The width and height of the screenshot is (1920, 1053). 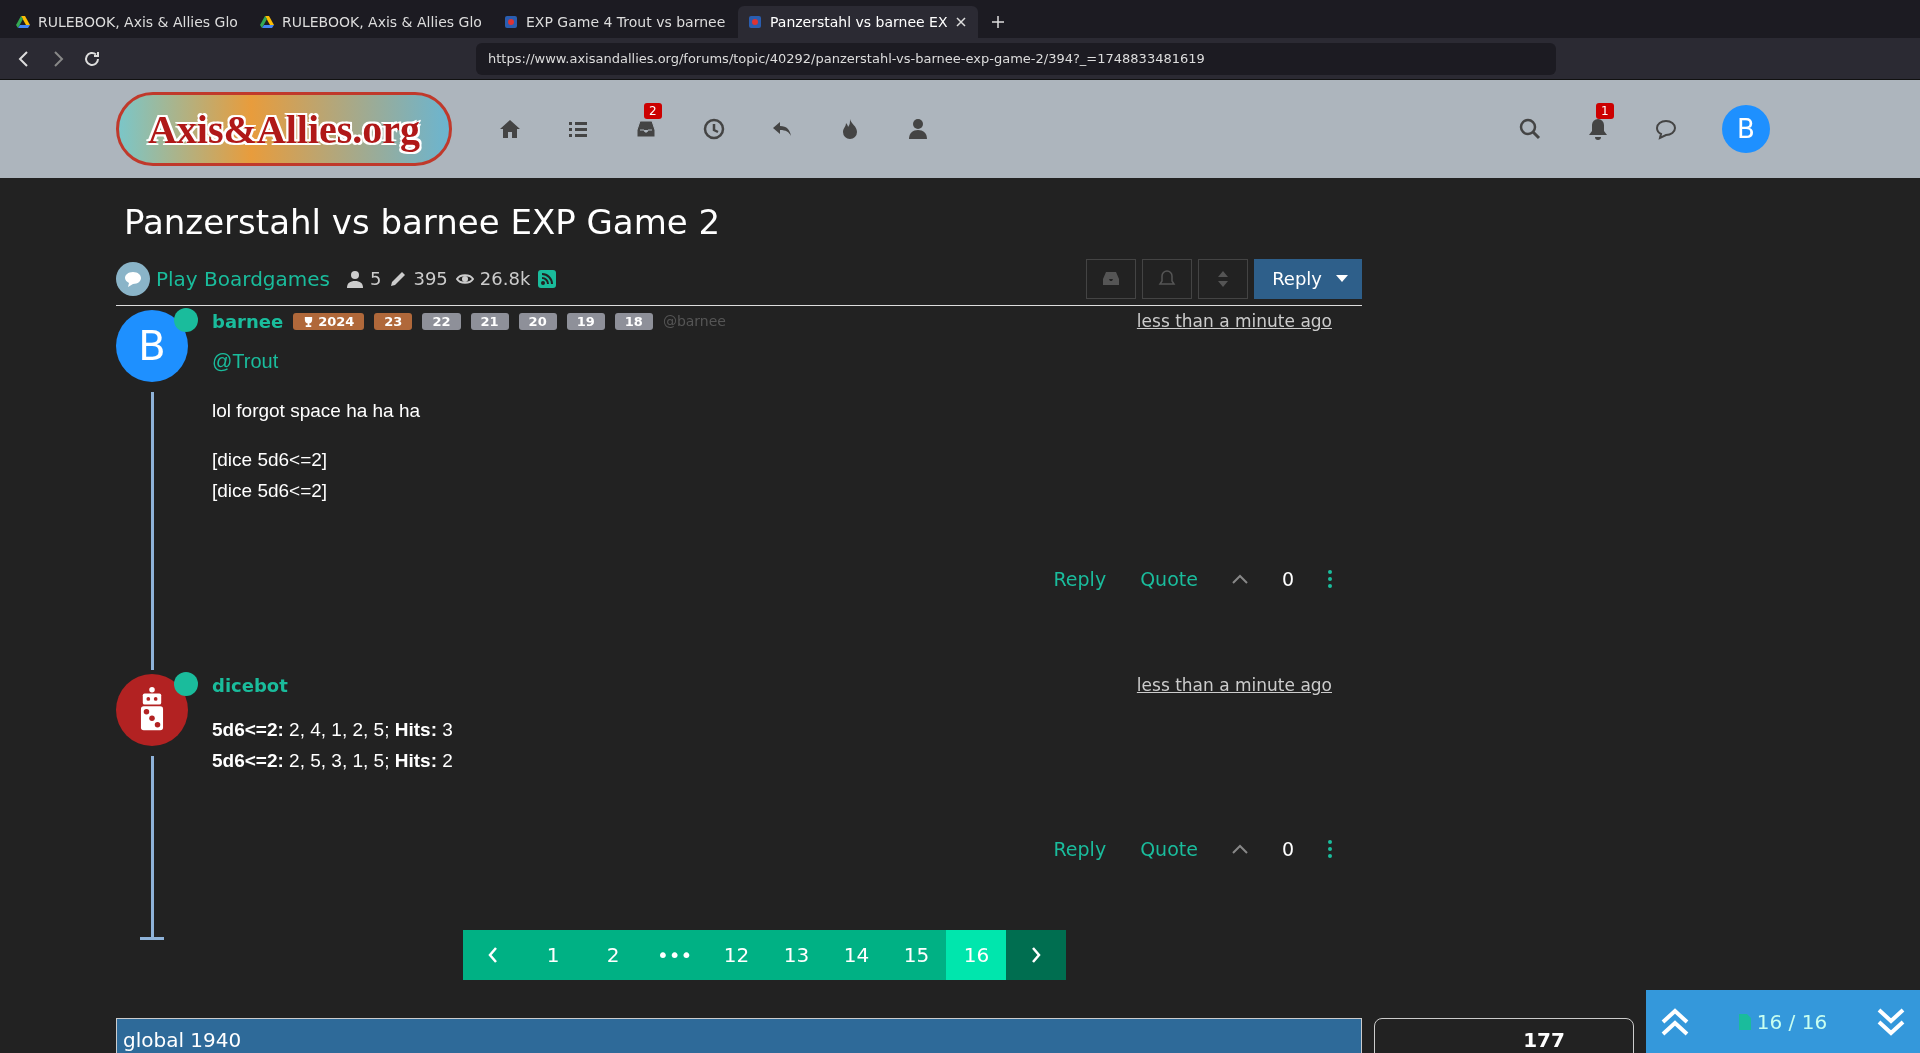 I want to click on search-icon, so click(x=1530, y=129).